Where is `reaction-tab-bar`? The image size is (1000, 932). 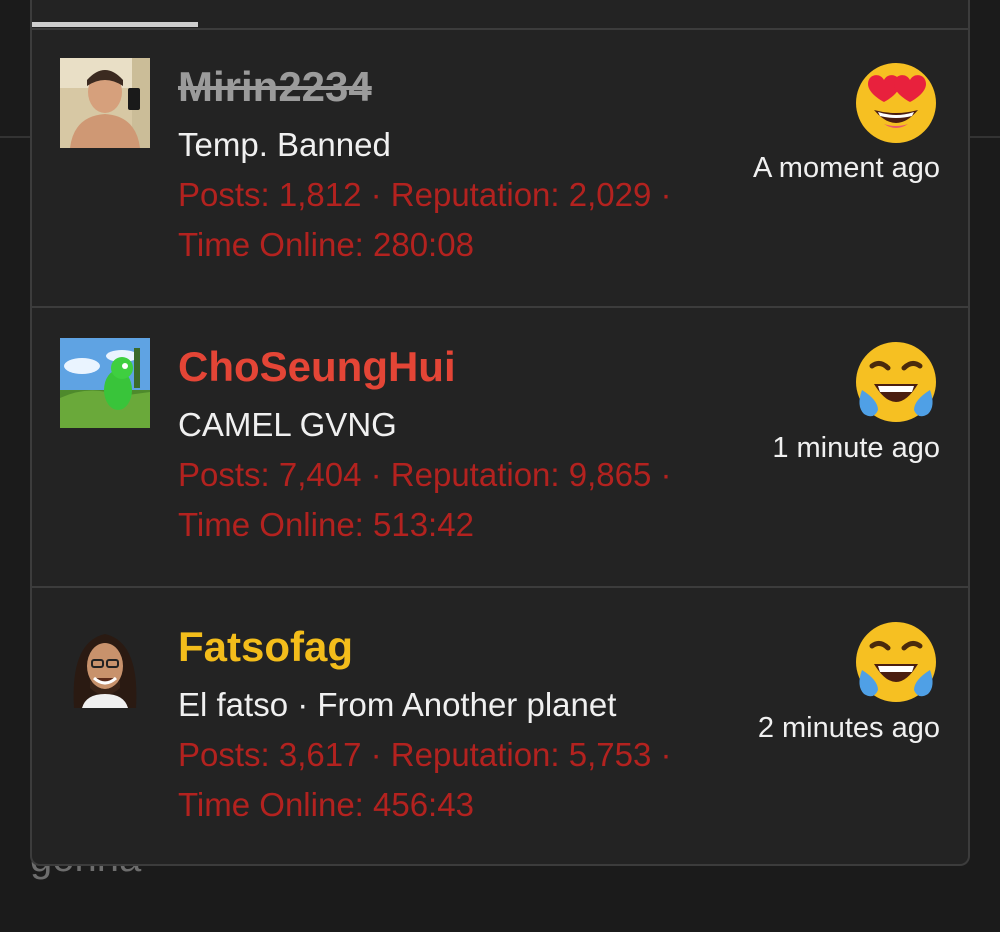 reaction-tab-bar is located at coordinates (500, 15).